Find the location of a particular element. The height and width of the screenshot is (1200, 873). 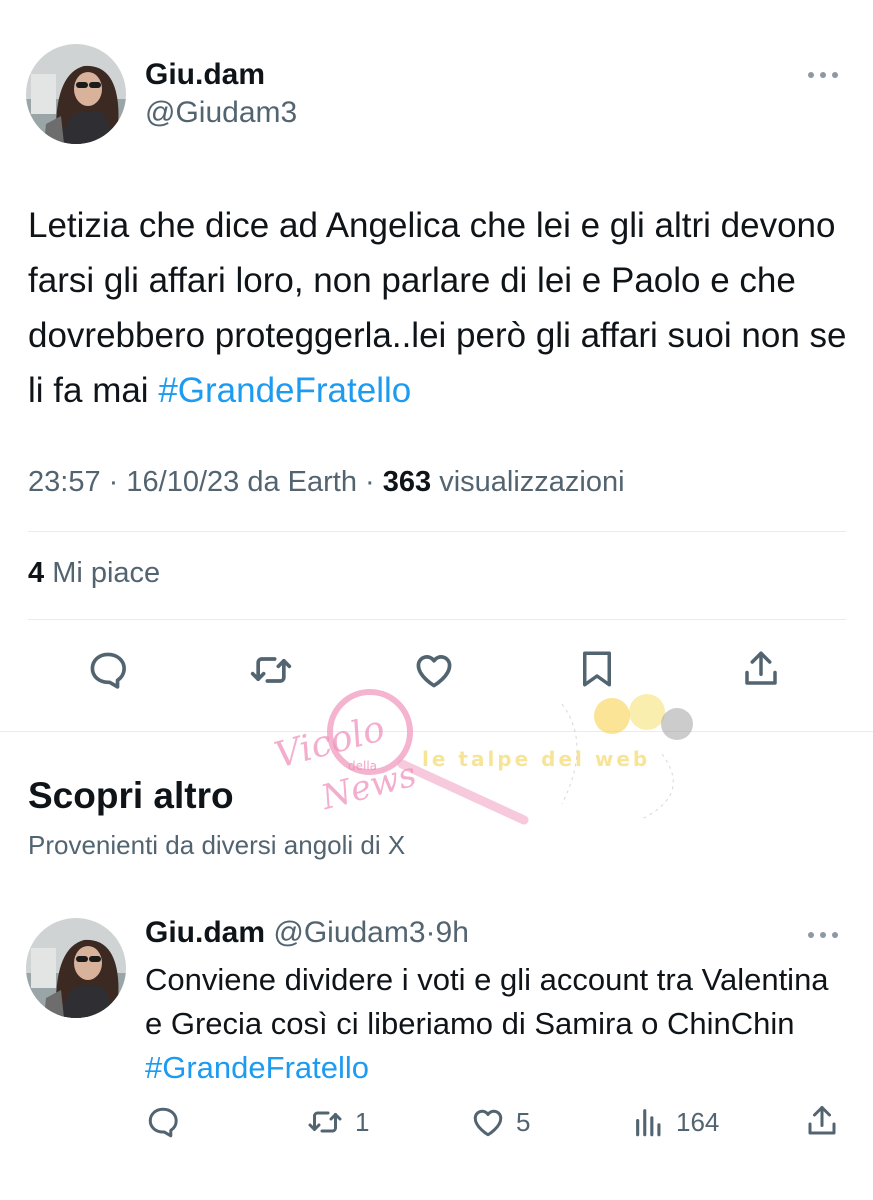

views-label: visualizzazioni is located at coordinates (532, 482).